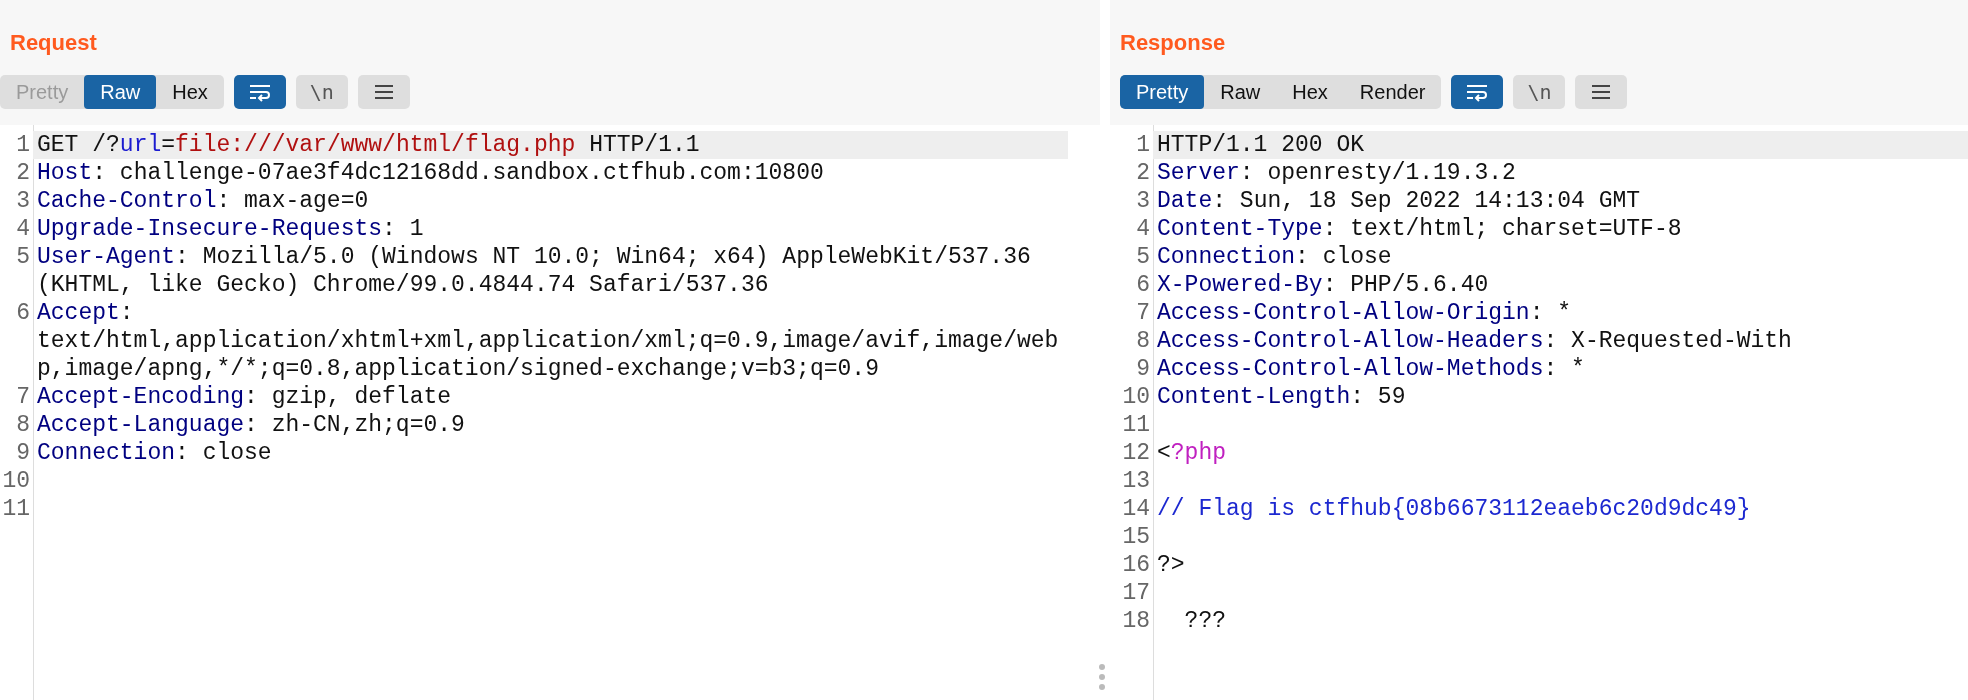 This screenshot has width=1968, height=700. Describe the element at coordinates (1136, 481) in the screenshot. I see `line-number: 13` at that location.